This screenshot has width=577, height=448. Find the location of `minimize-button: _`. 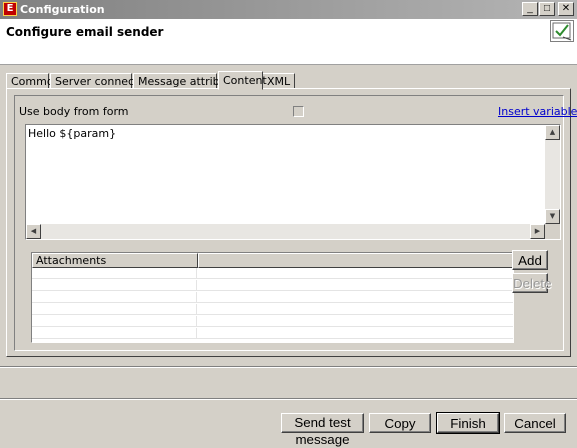

minimize-button: _ is located at coordinates (530, 9).